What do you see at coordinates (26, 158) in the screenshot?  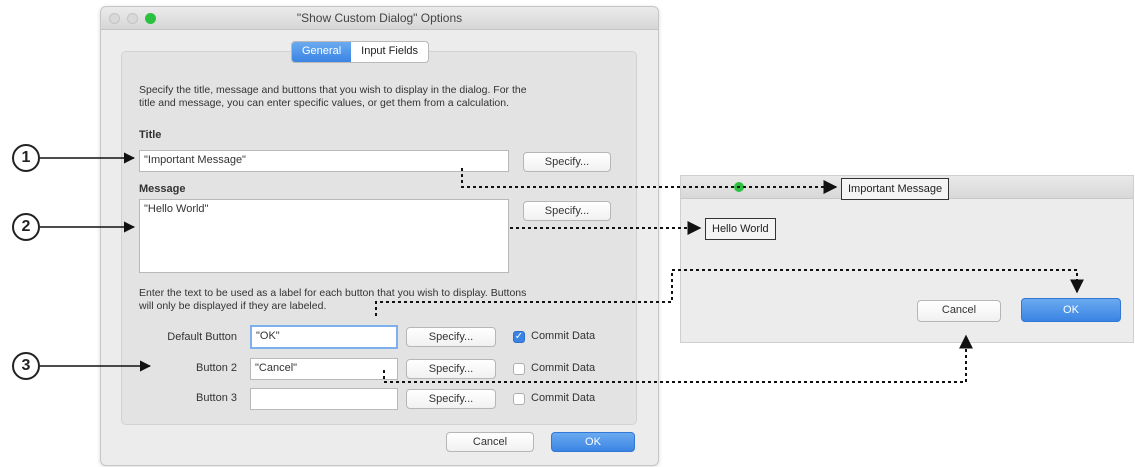 I see `callout-1: 1` at bounding box center [26, 158].